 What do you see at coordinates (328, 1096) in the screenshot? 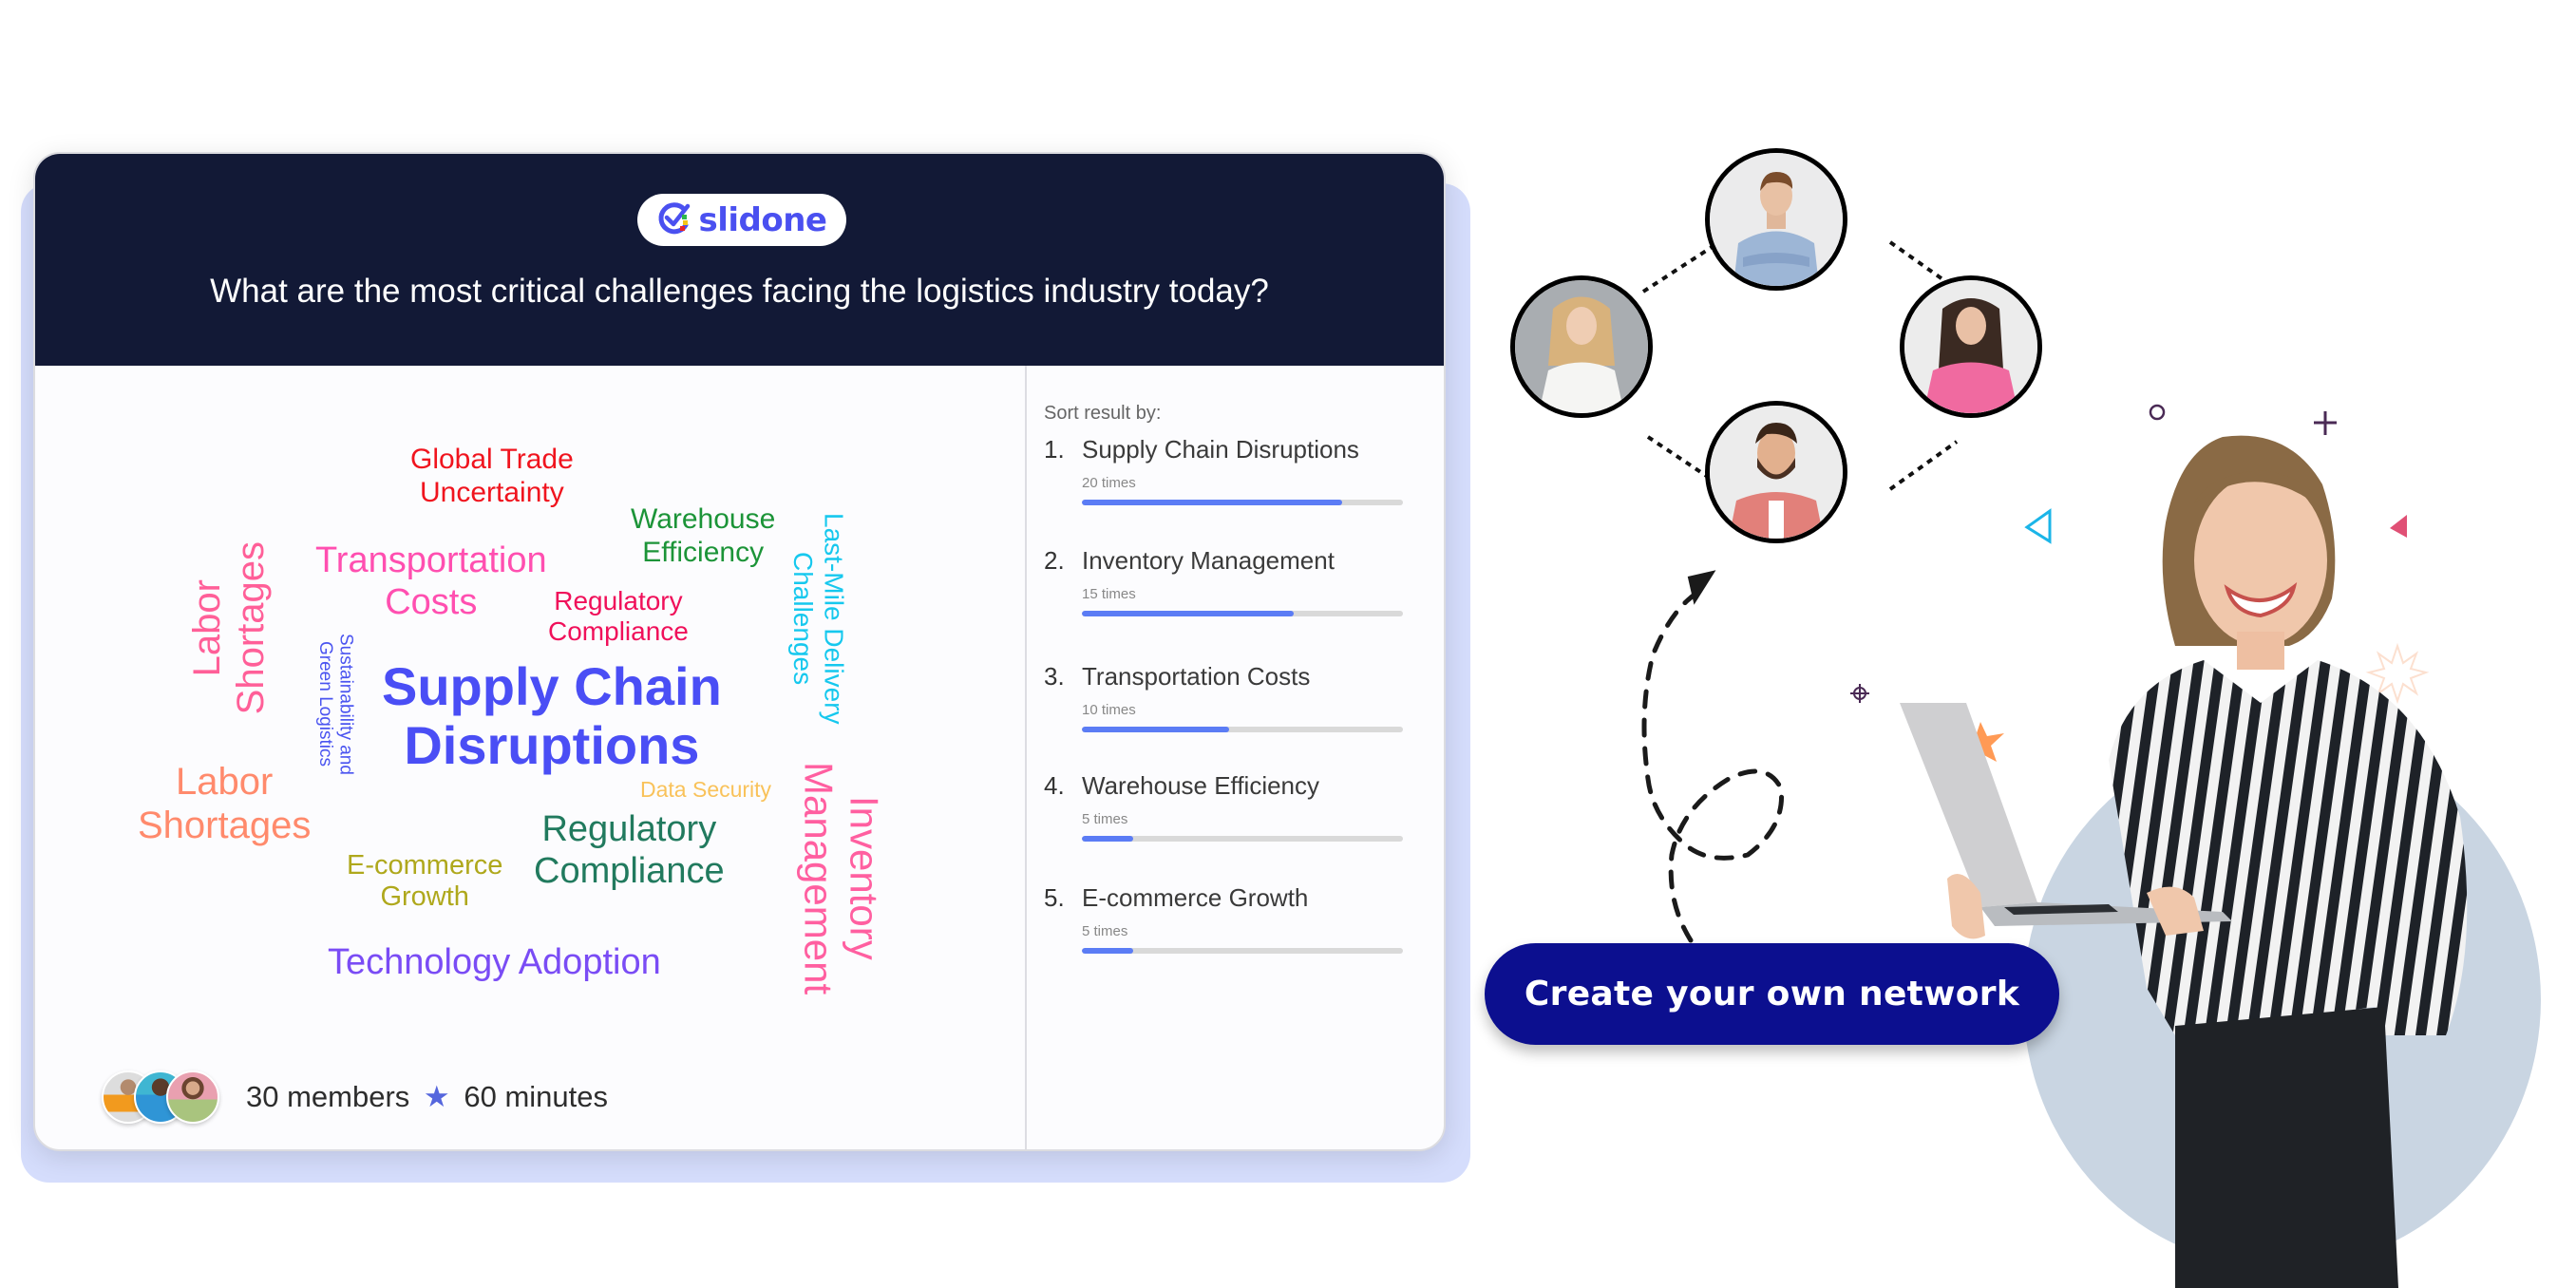
I see `members-count: 30 members` at bounding box center [328, 1096].